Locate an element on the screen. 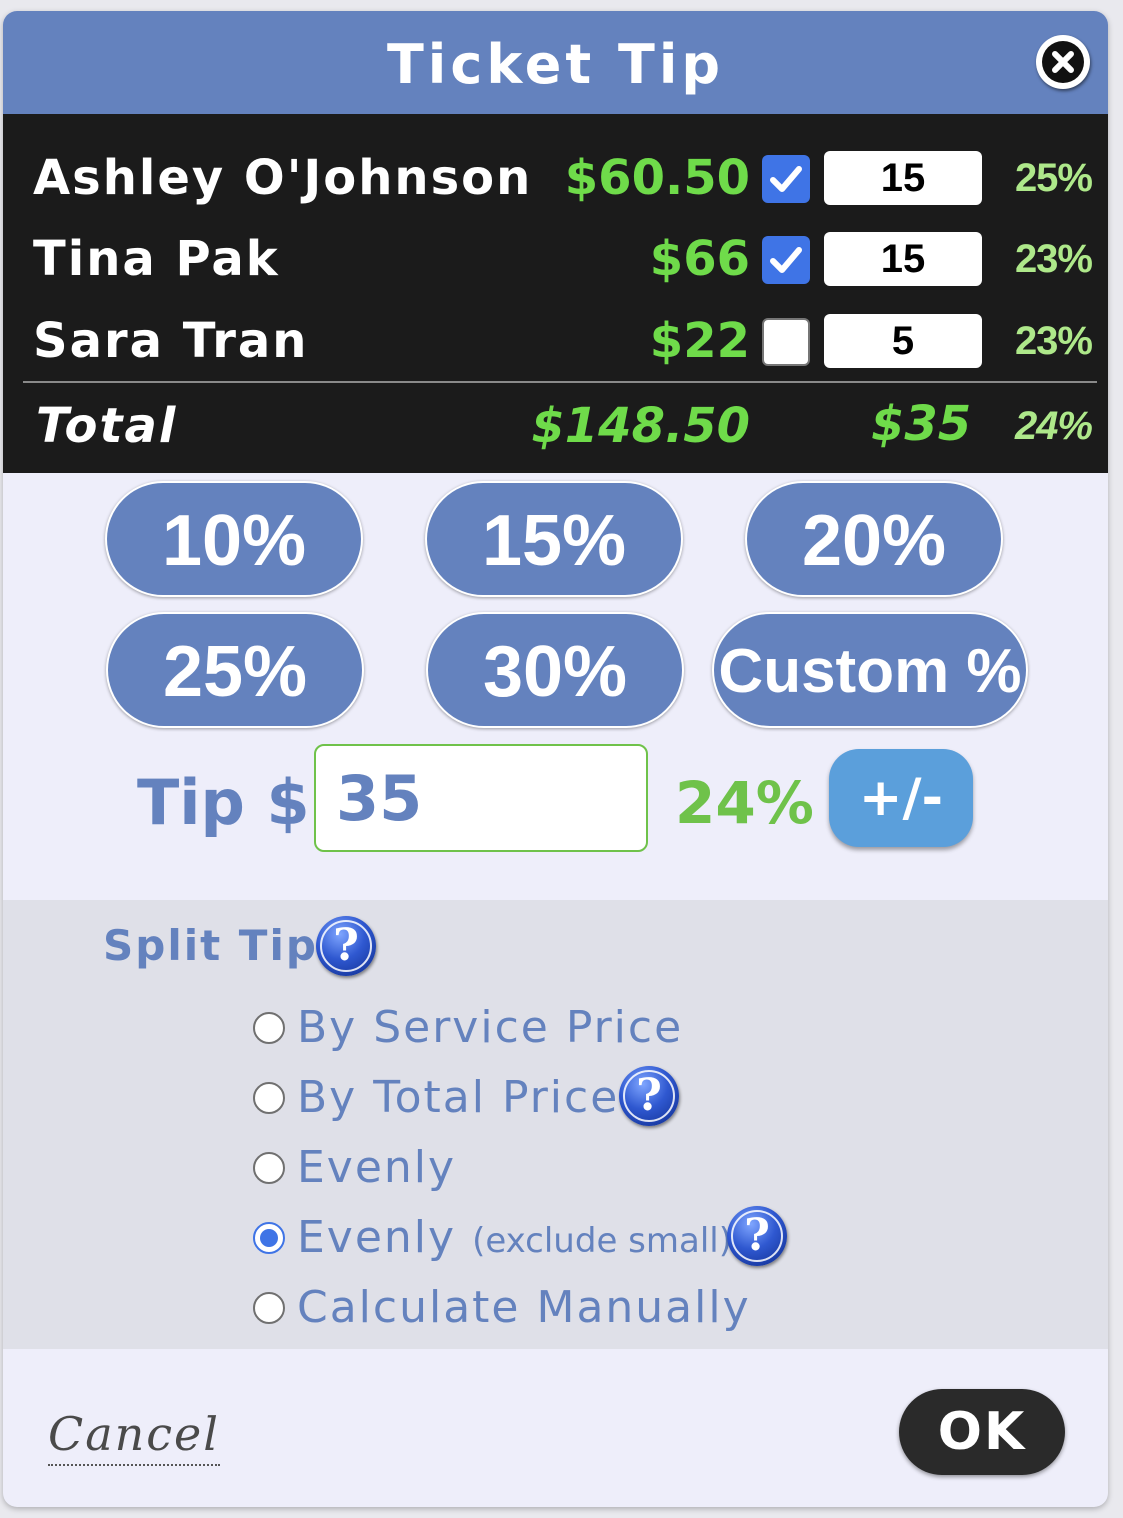  close-button is located at coordinates (1063, 62).